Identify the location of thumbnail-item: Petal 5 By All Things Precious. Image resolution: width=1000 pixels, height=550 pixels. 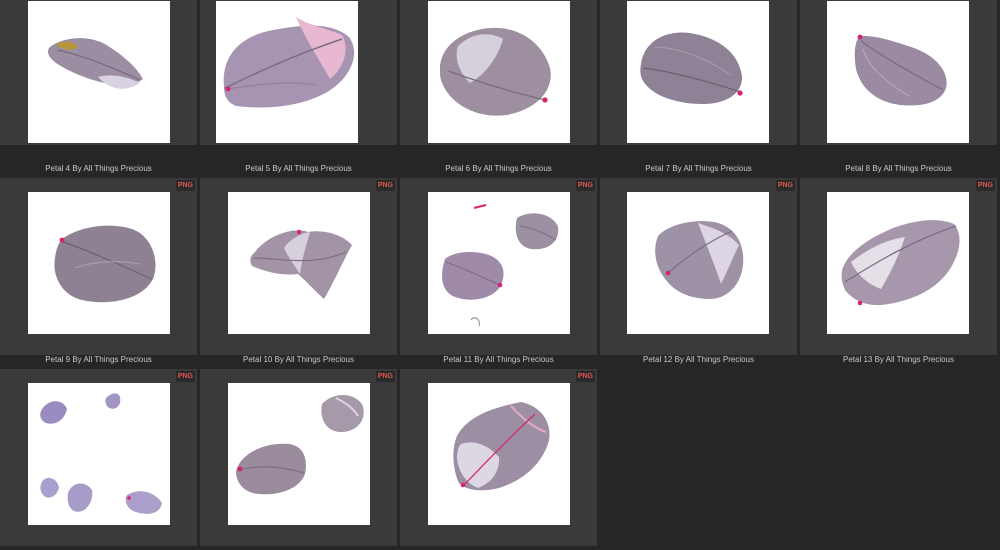
(298, 86).